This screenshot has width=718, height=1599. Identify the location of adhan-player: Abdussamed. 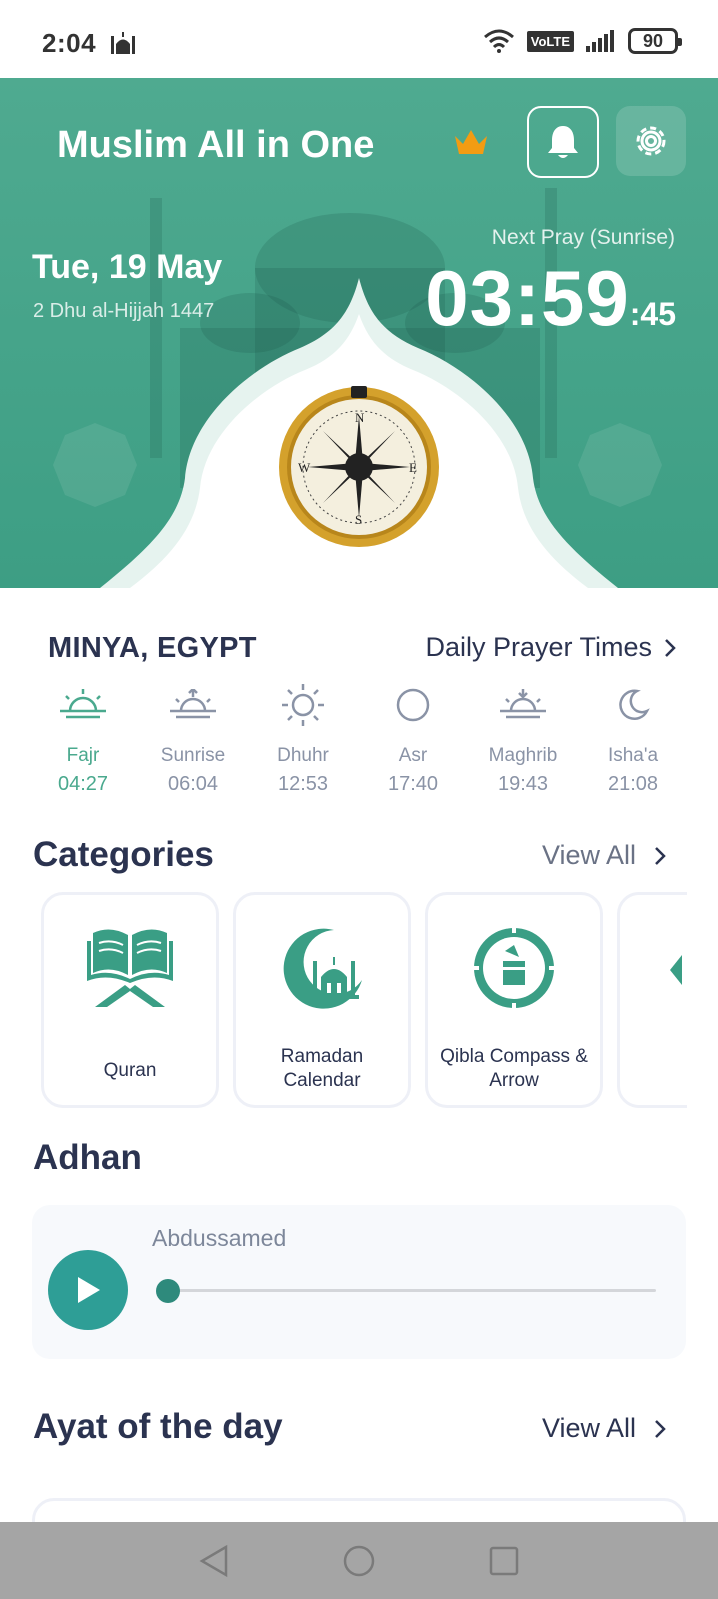
(359, 1282).